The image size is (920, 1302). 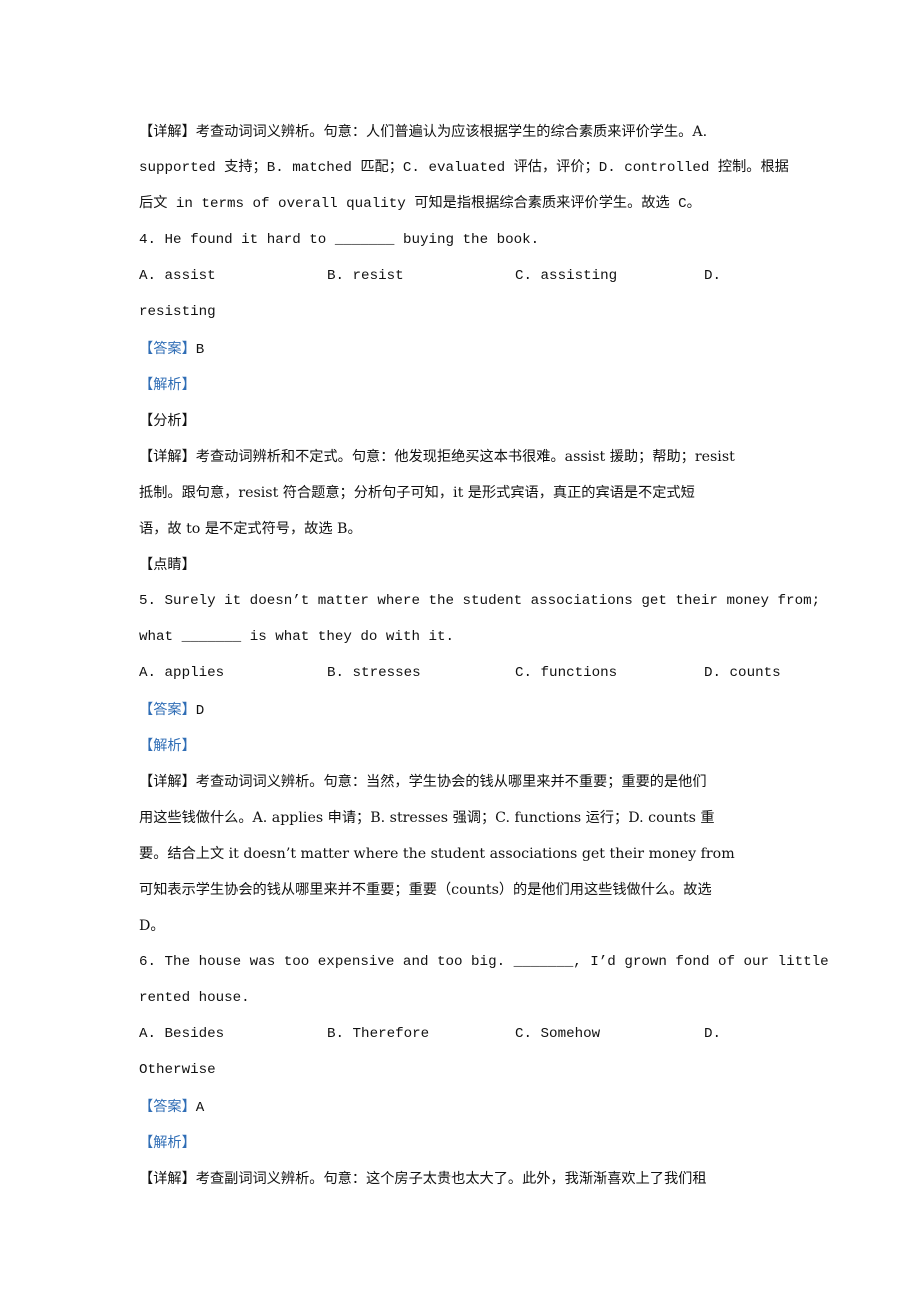 I want to click on q4-detail-line-3: 语，故 to 是不定式符号，故选 B。, so click(x=250, y=529).